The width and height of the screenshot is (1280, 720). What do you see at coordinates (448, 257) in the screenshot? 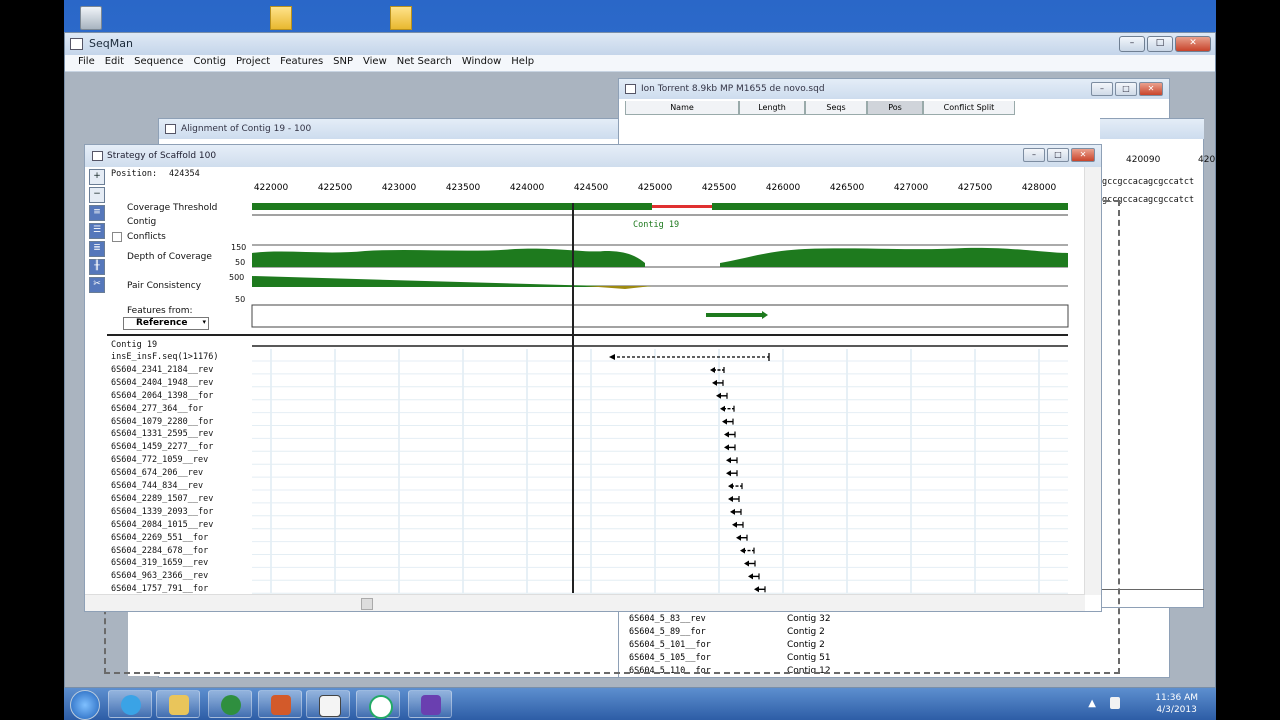
I see `depth-area` at bounding box center [448, 257].